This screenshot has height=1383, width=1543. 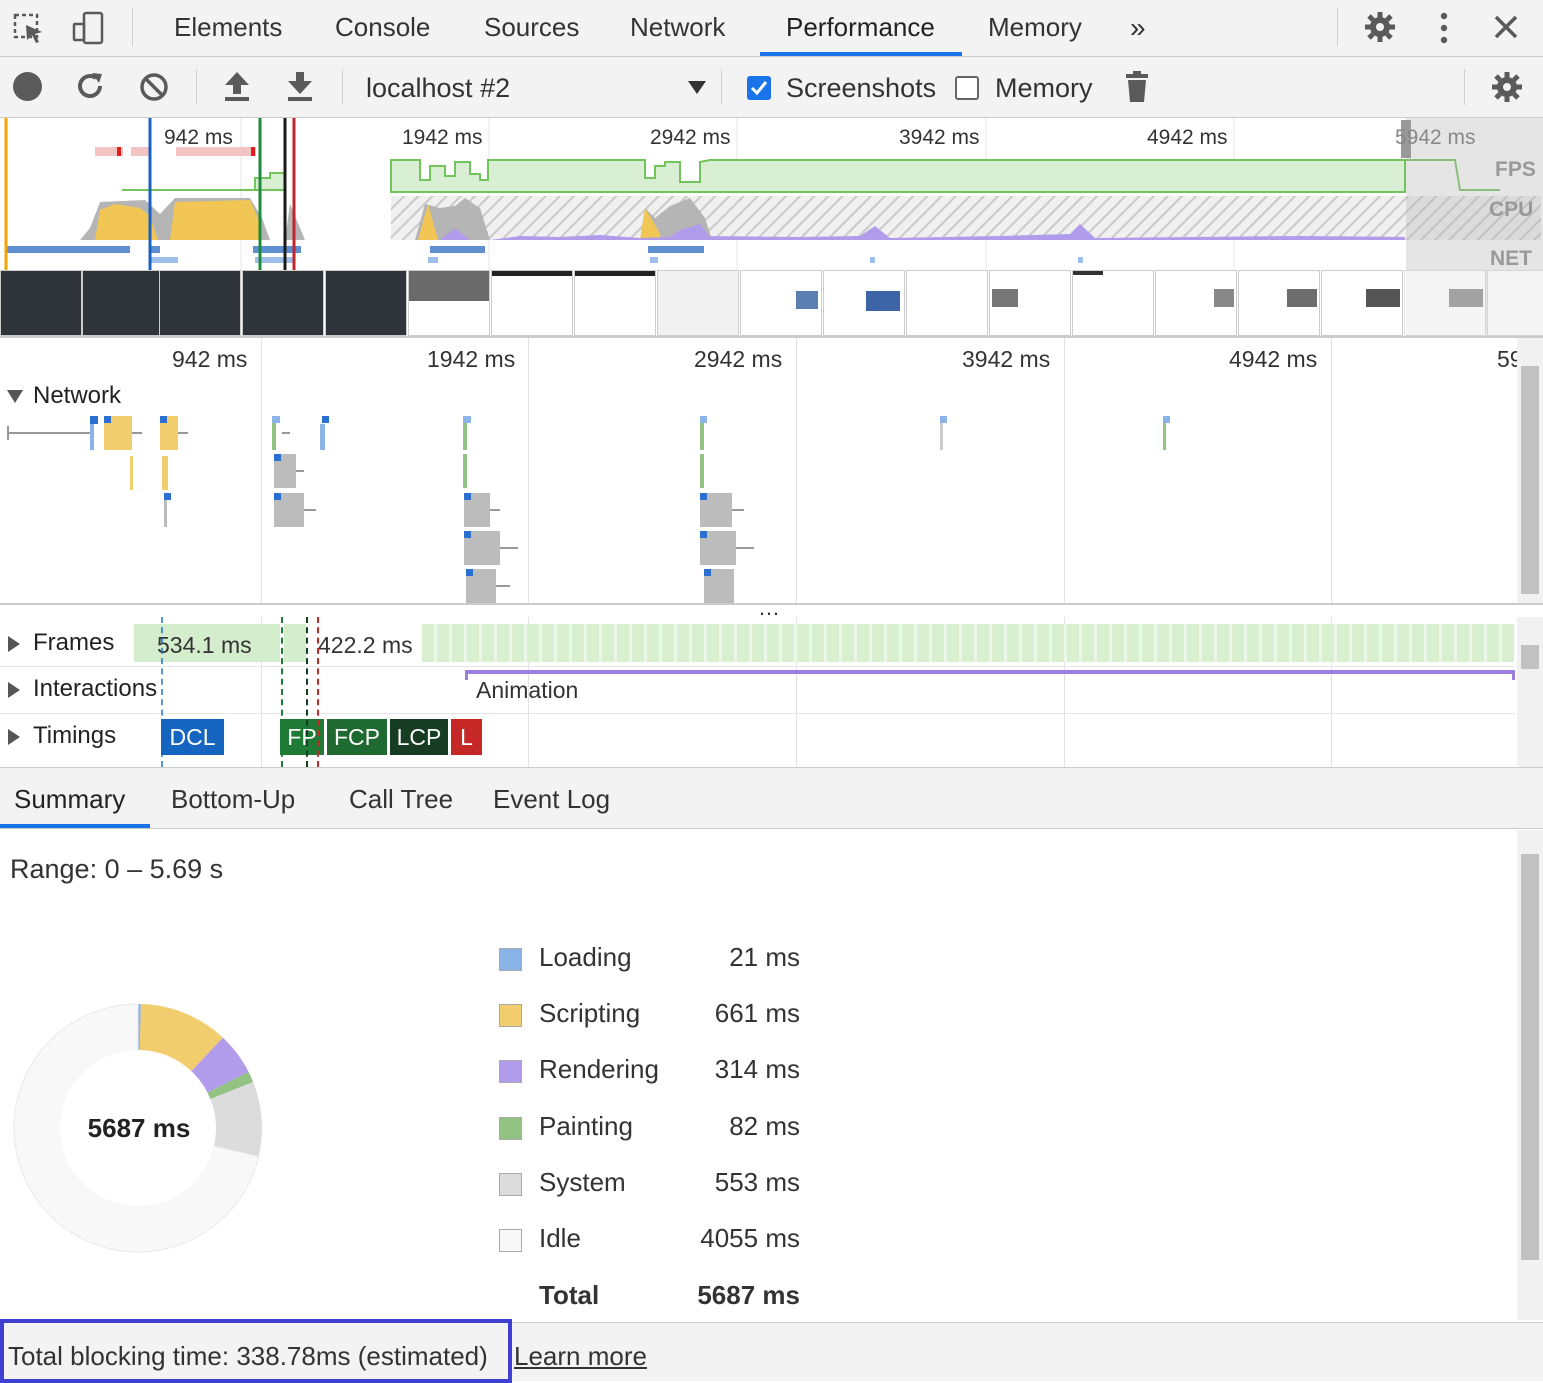 What do you see at coordinates (968, 643) in the screenshot?
I see `frames-strip` at bounding box center [968, 643].